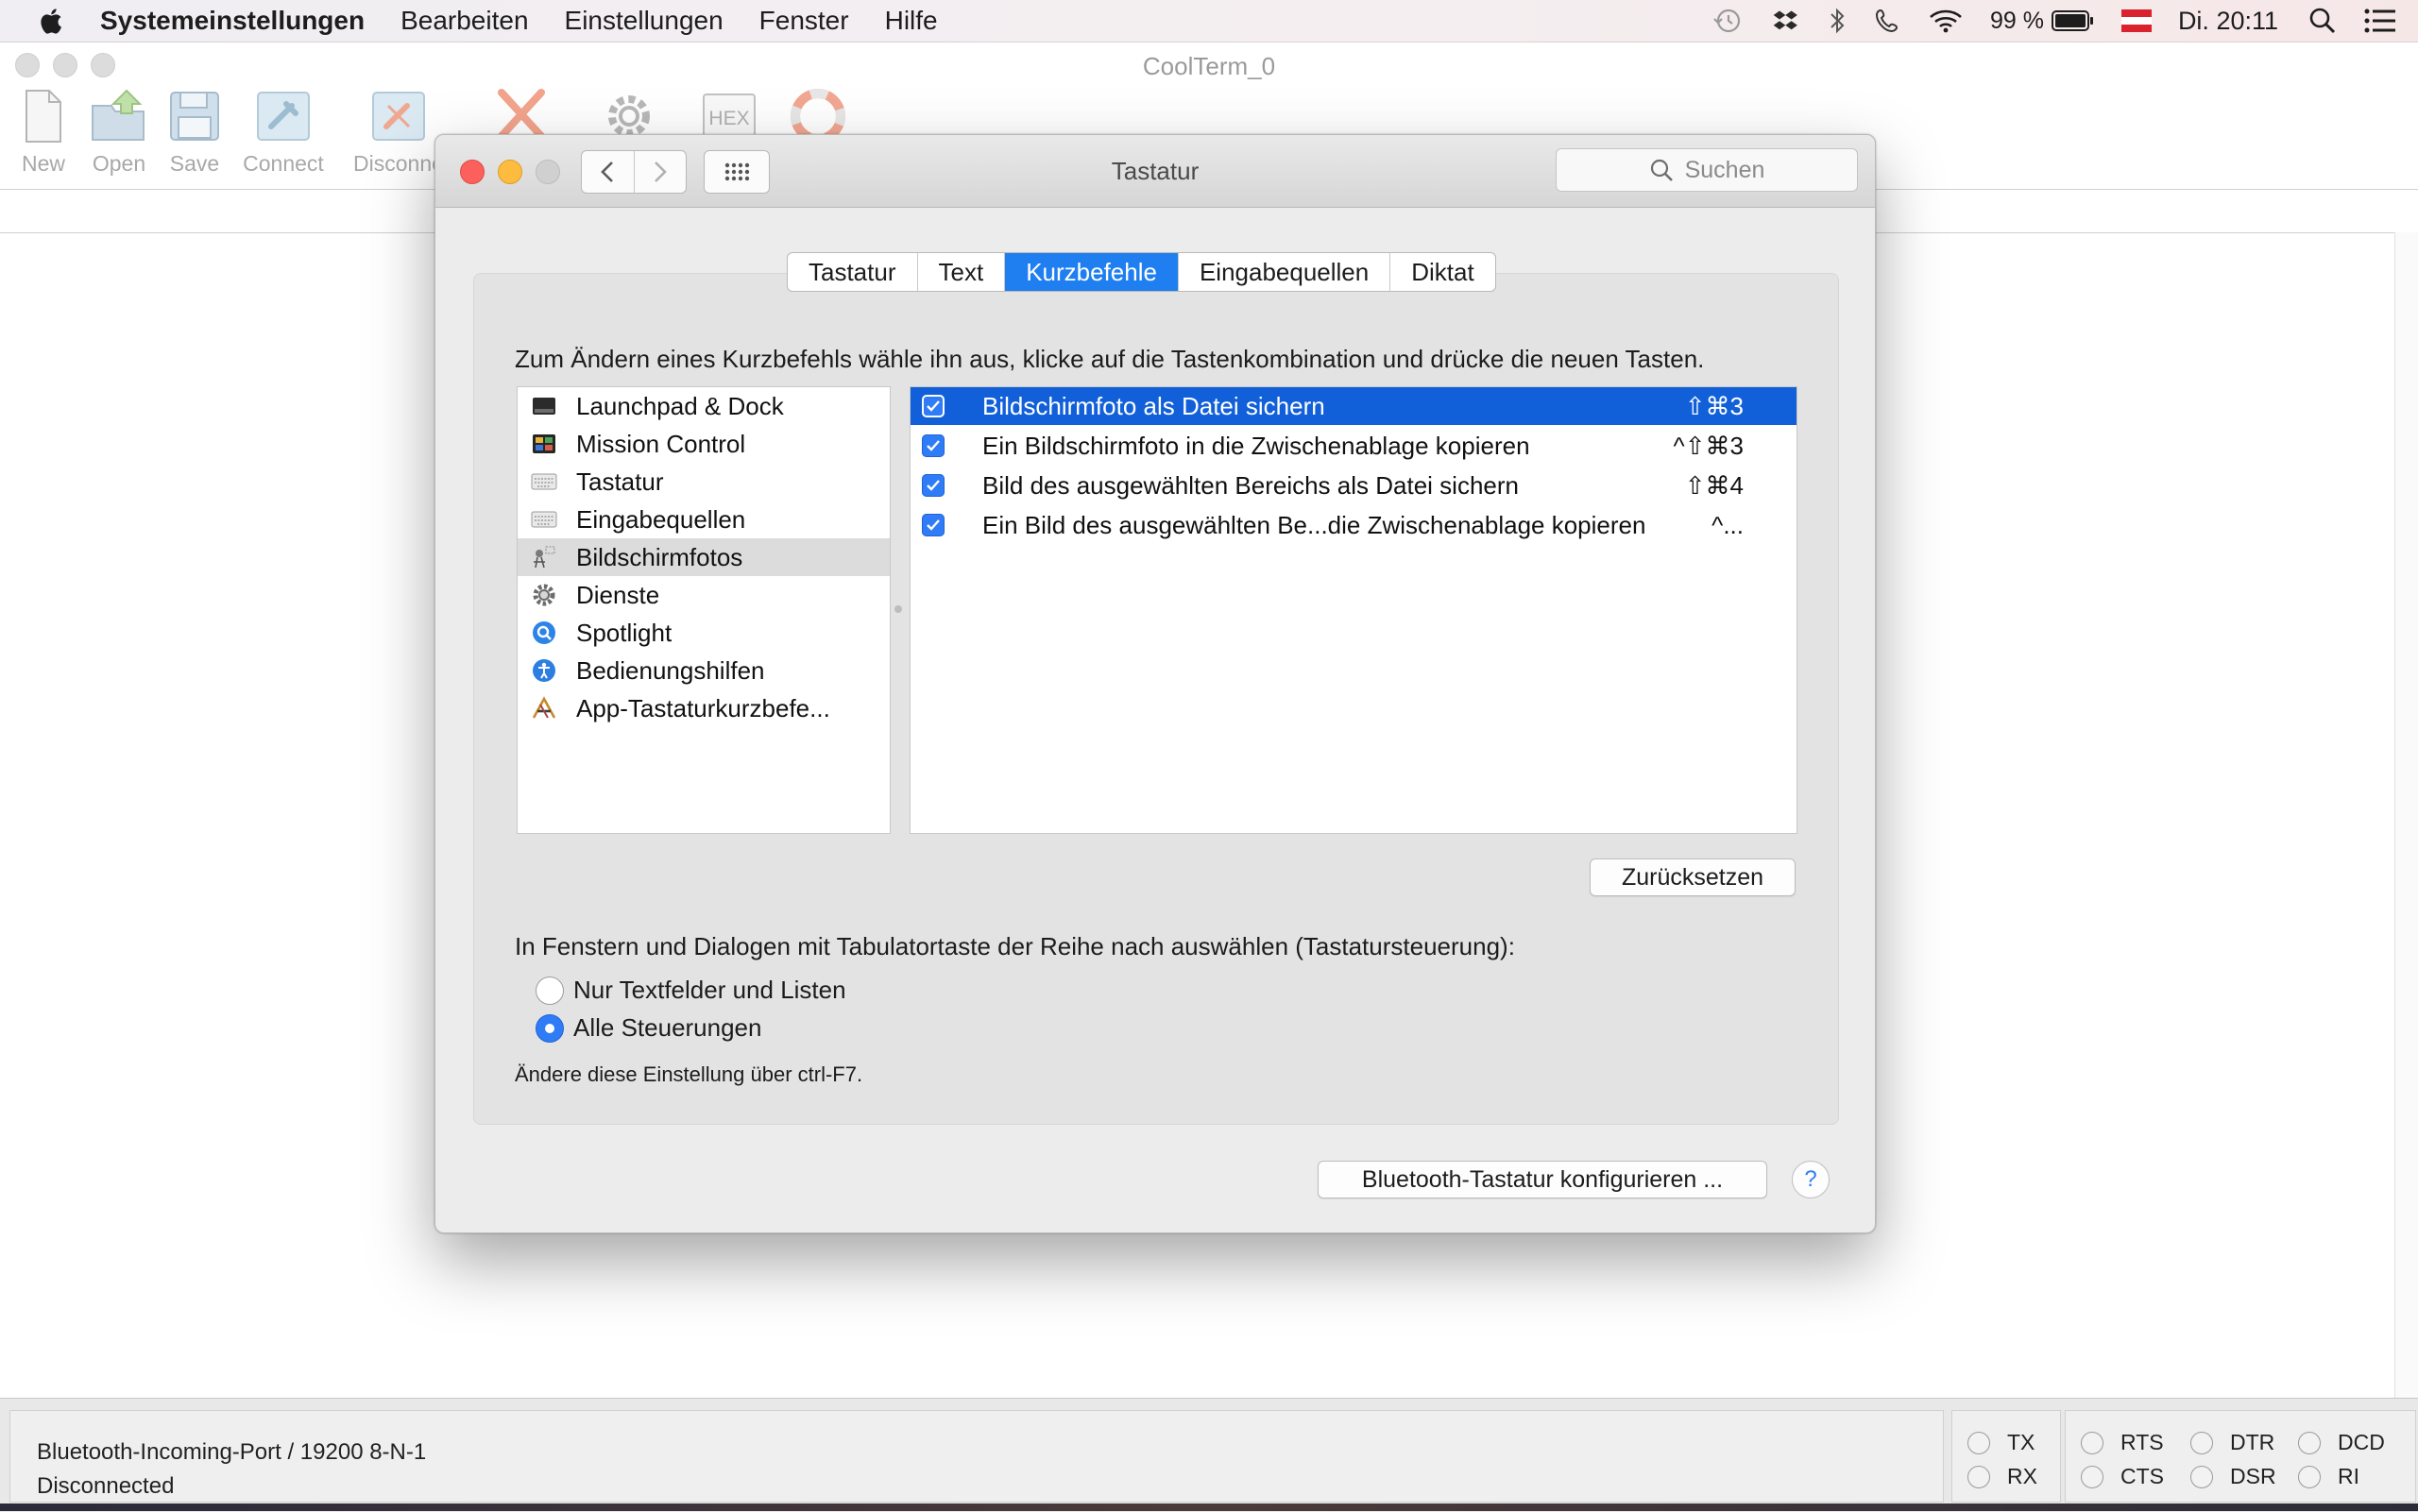 The height and width of the screenshot is (1512, 2418). What do you see at coordinates (912, 21) in the screenshot?
I see `menu-hilfe: Hilfe` at bounding box center [912, 21].